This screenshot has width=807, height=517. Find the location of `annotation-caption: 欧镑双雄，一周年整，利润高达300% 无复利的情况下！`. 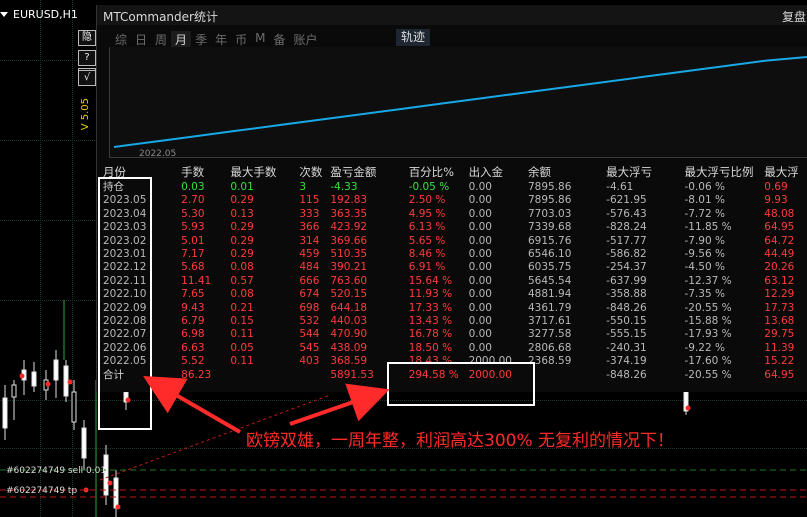

annotation-caption: 欧镑双雄，一周年整，利润高达300% 无复利的情况下！ is located at coordinates (460, 441).